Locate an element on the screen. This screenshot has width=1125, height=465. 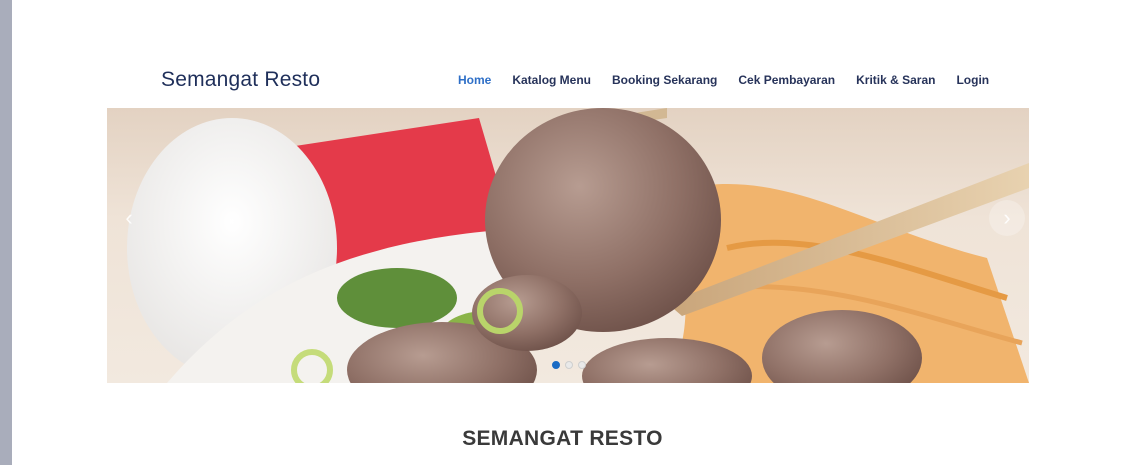
chevron-left-icon: ‹ is located at coordinates (129, 217).